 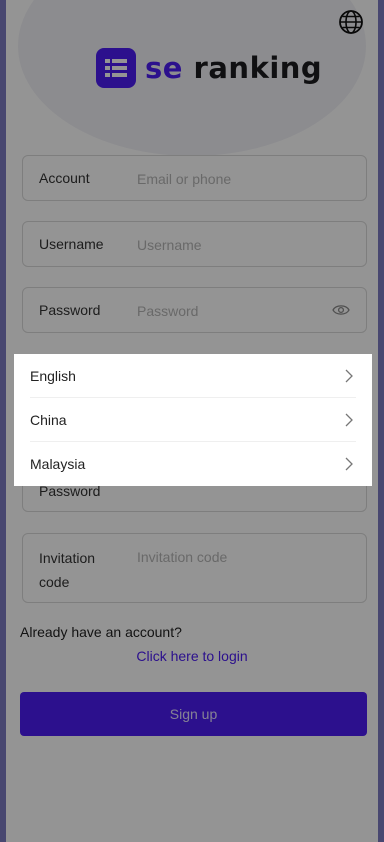 I want to click on language-option-label: Malaysia, so click(x=58, y=464).